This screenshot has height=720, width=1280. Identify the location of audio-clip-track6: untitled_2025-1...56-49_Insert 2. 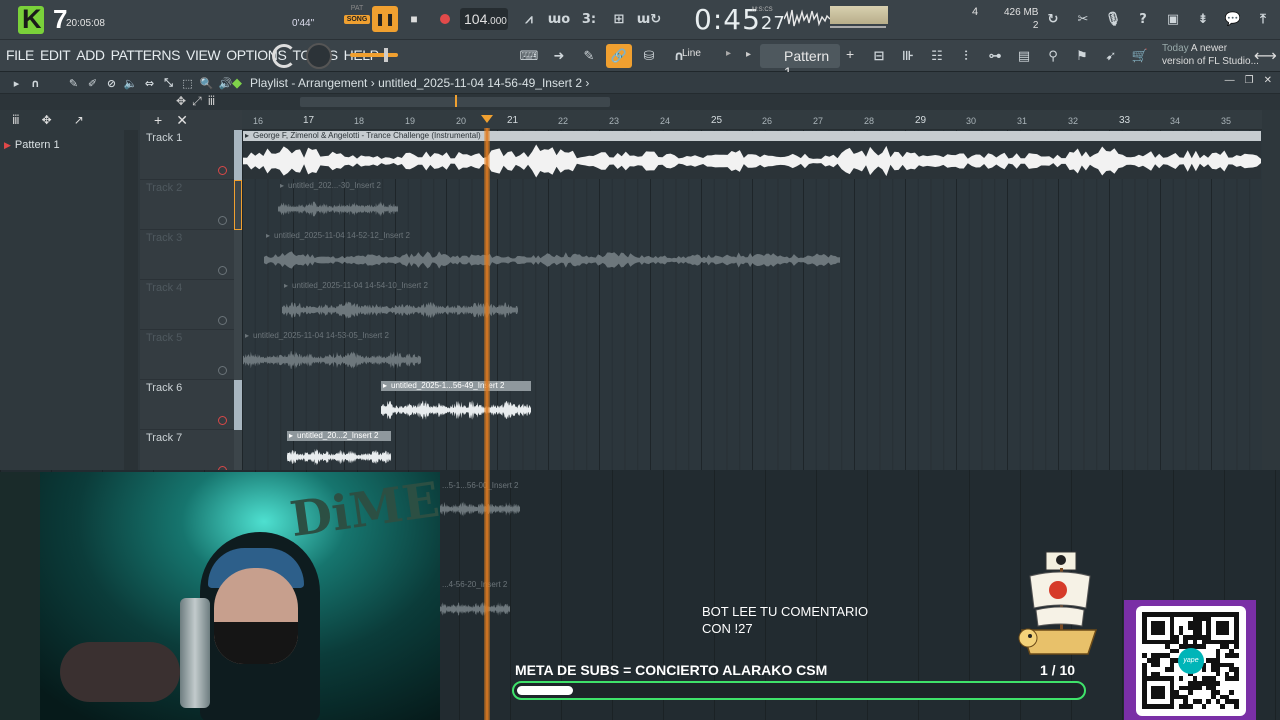
(456, 404).